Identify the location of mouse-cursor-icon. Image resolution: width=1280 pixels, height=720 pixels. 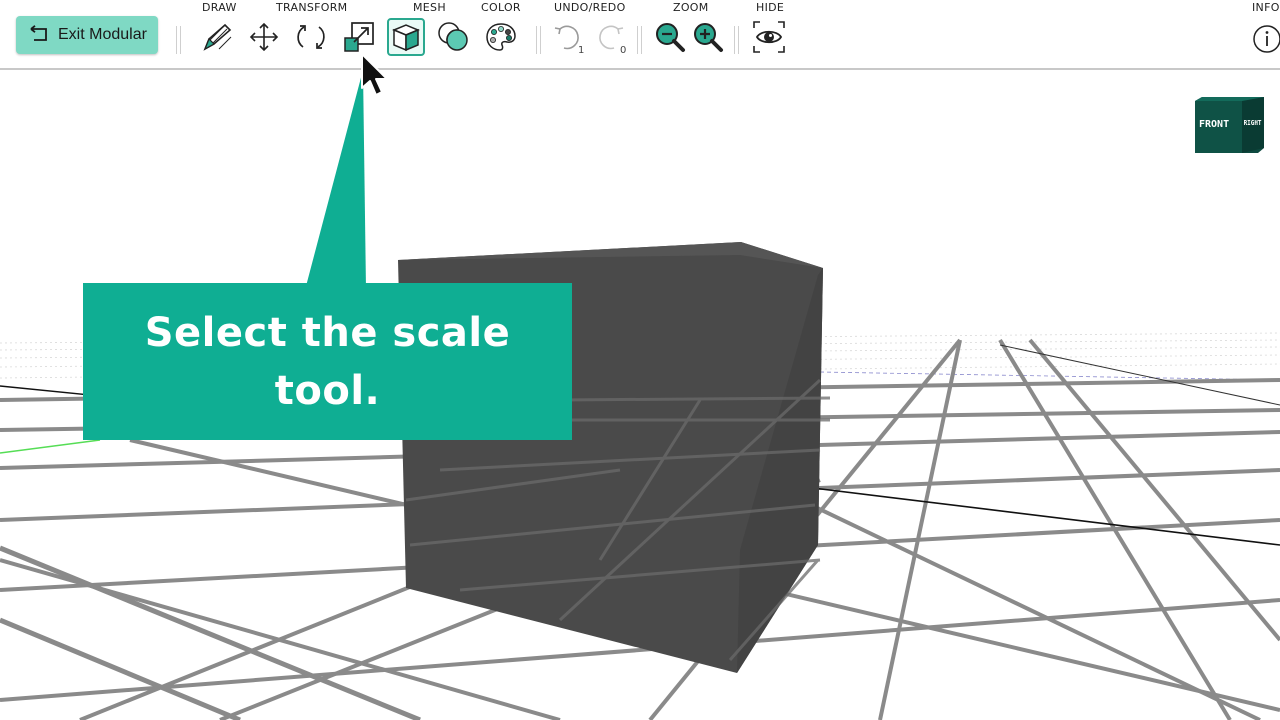
(374, 74).